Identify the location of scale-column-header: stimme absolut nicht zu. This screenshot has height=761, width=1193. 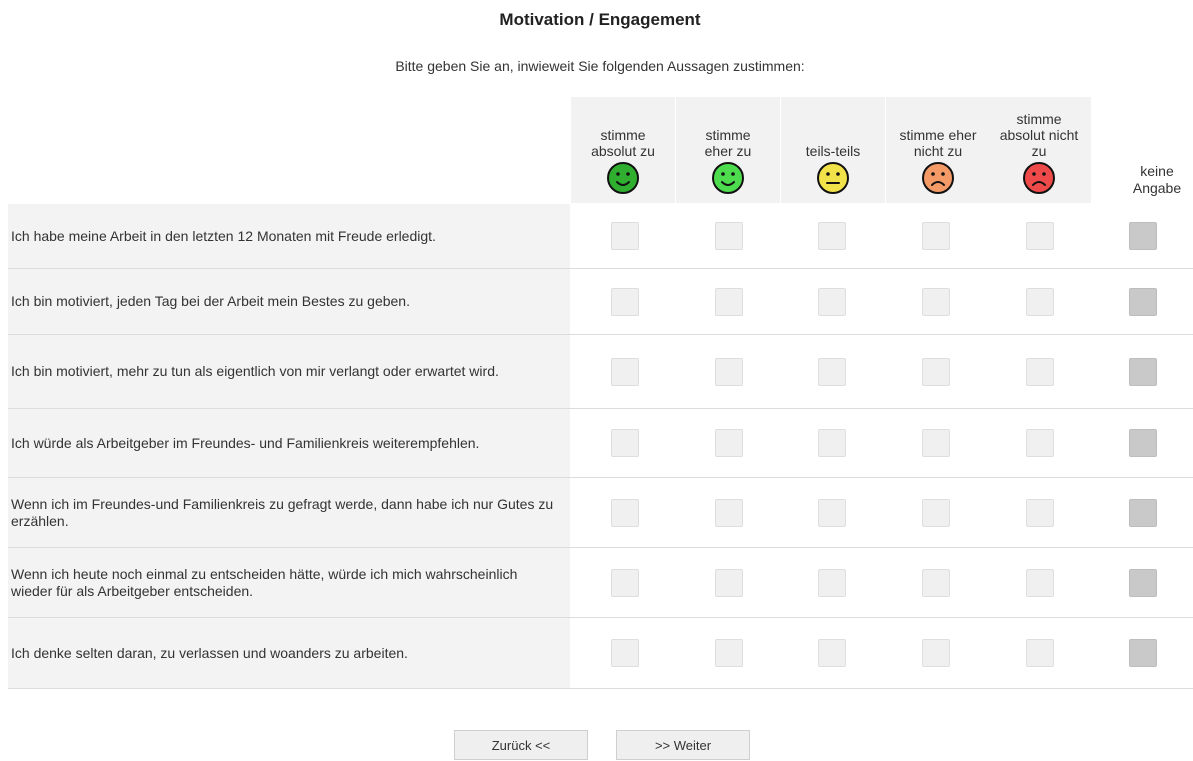
(1039, 150).